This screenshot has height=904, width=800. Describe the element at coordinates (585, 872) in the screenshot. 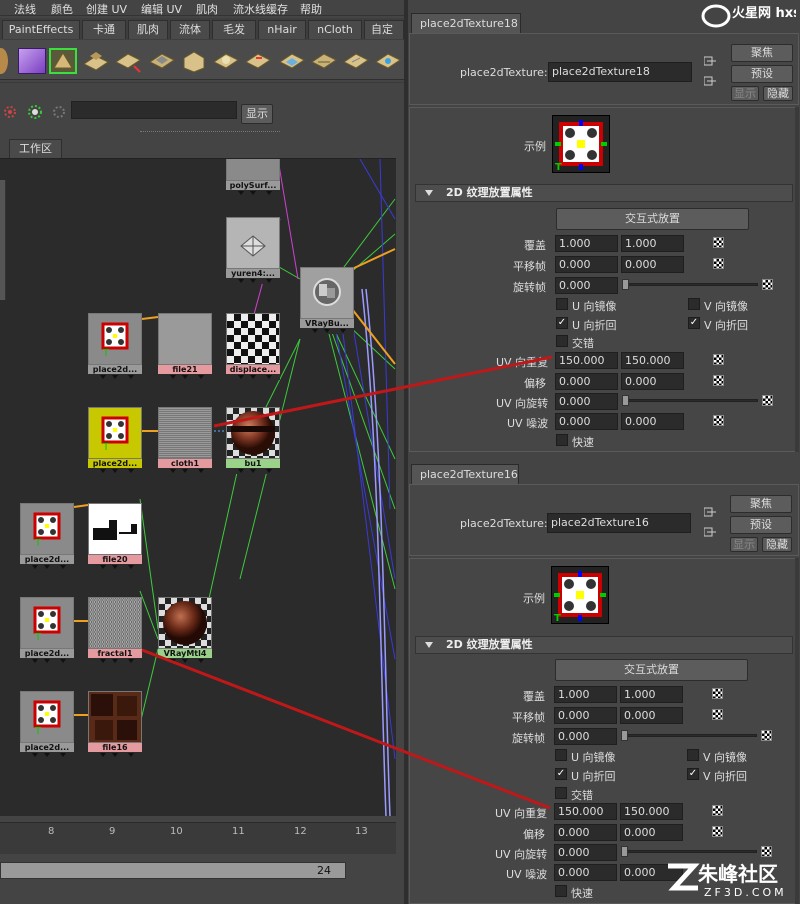

I see `noise-u-field: 0.000` at that location.